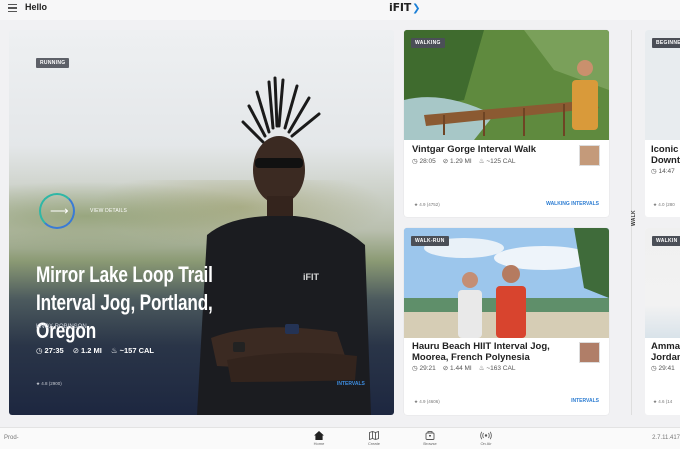 Image resolution: width=680 pixels, height=449 pixels. I want to click on workout-card-partial: WALKIN Amma Jordan ◷ 29:41 ★ 4.6 (14, so click(662, 321).